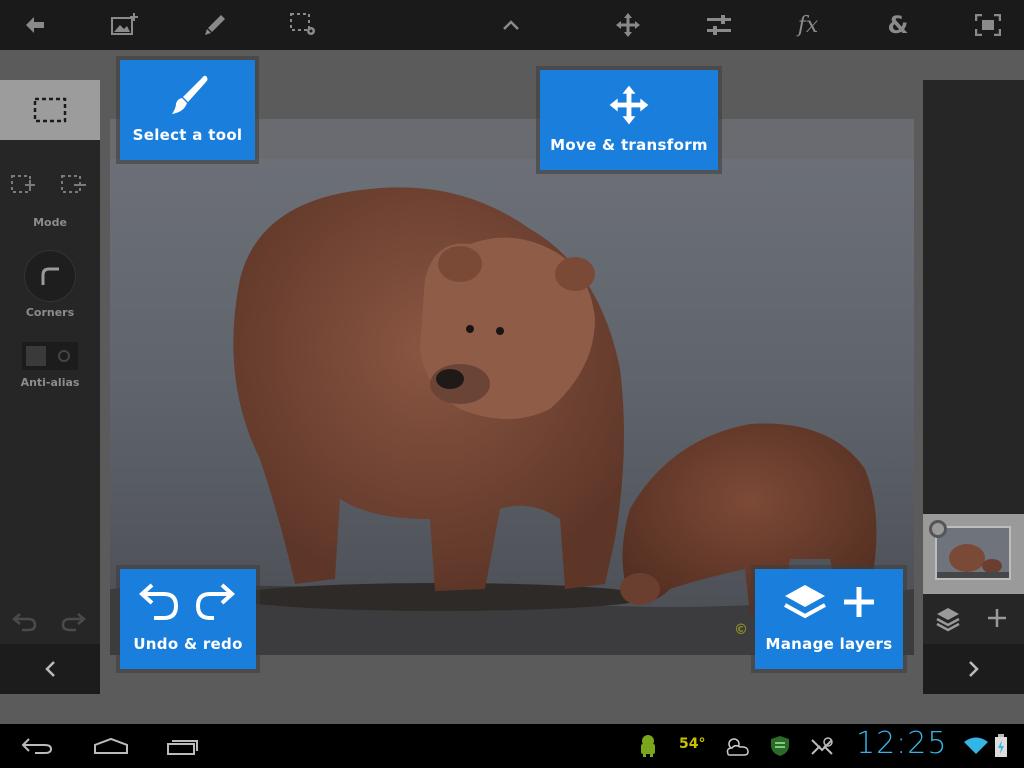  I want to click on ampersand-icon: &, so click(898, 25).